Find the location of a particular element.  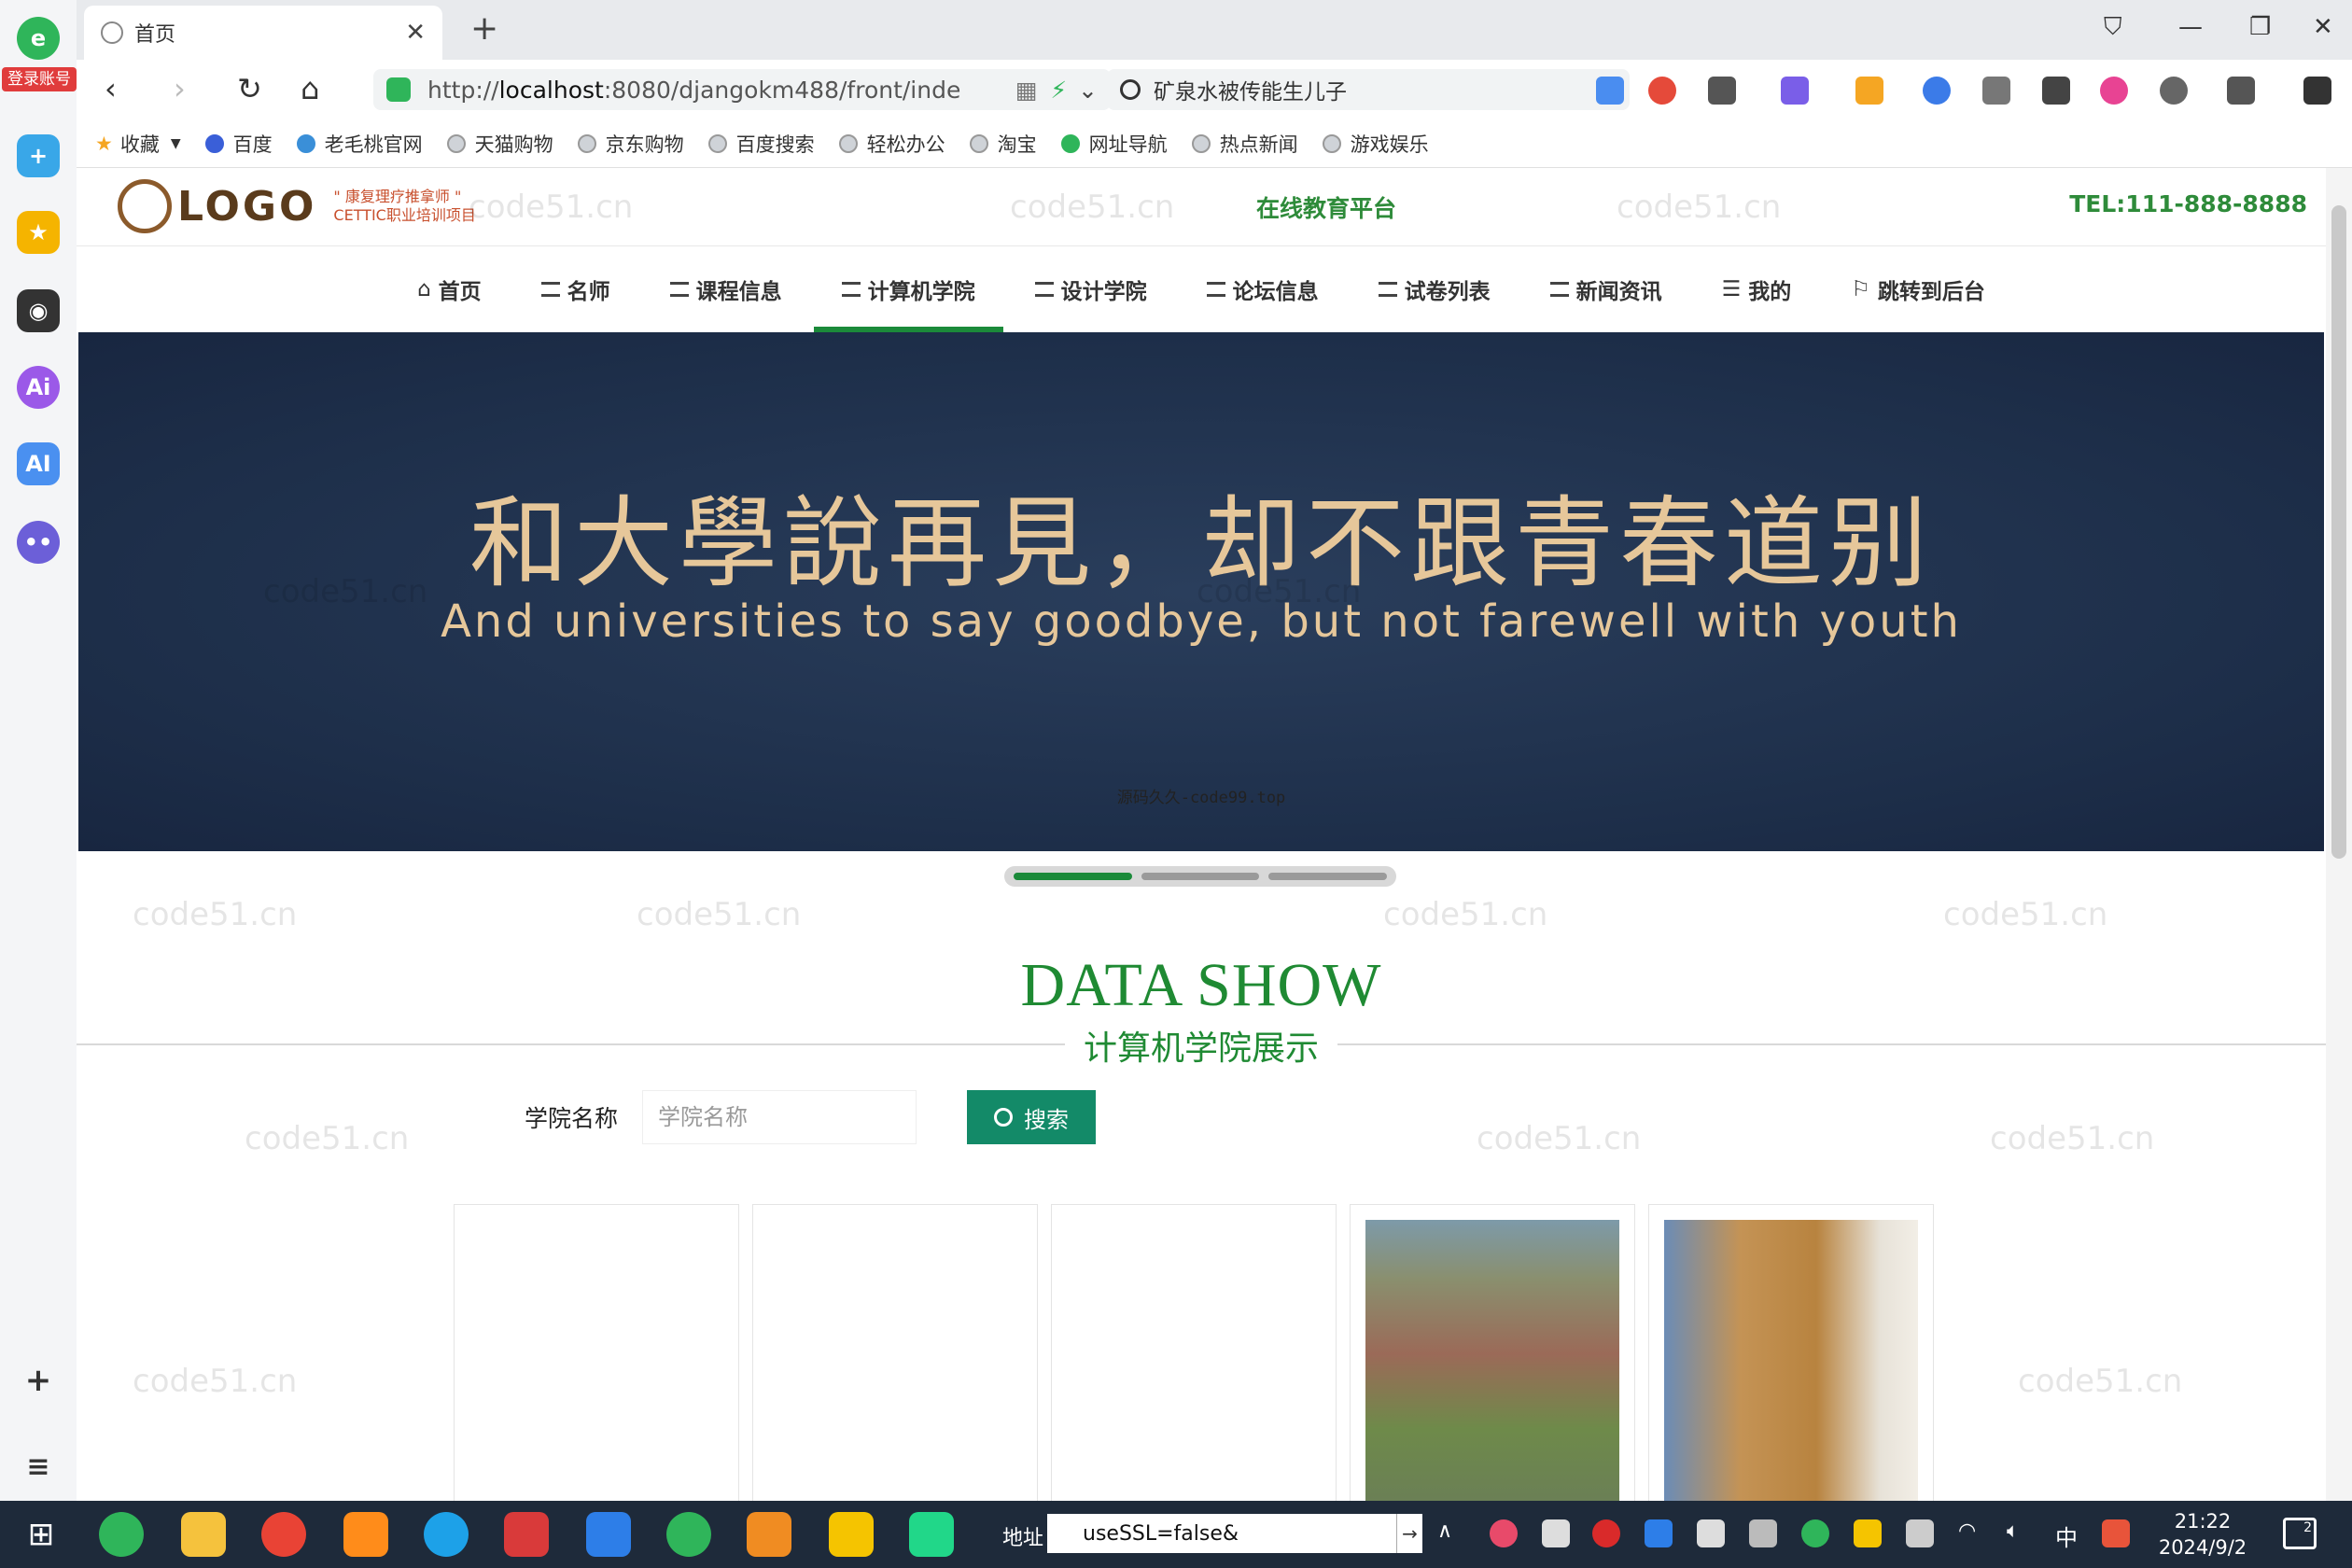

bookmark-laomaotao: 老毛桃官网 is located at coordinates (359, 144).